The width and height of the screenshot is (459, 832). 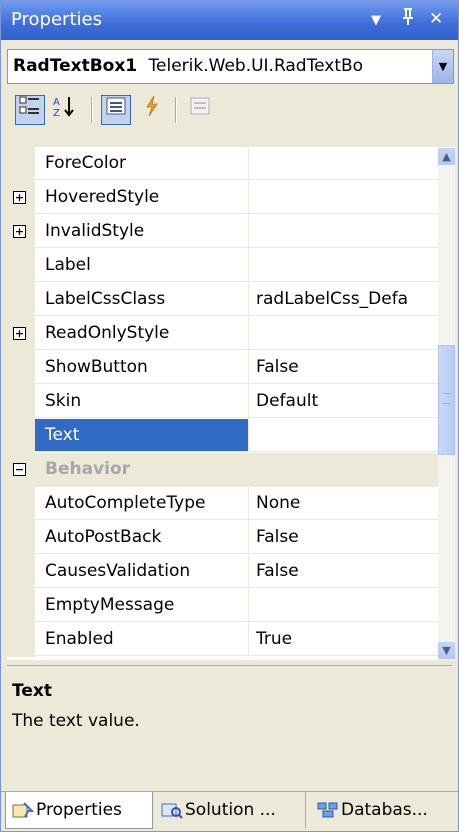 I want to click on property-row-enabled: Enabled True, so click(x=222, y=640).